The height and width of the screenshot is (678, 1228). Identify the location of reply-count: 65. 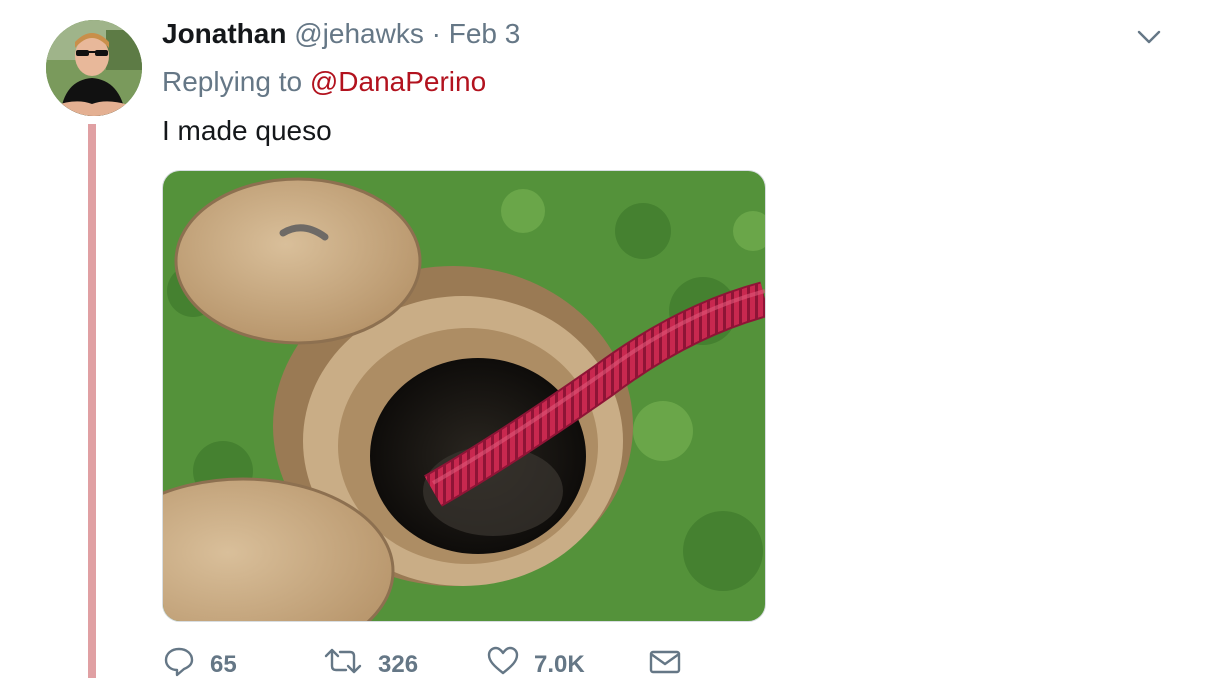
(223, 664).